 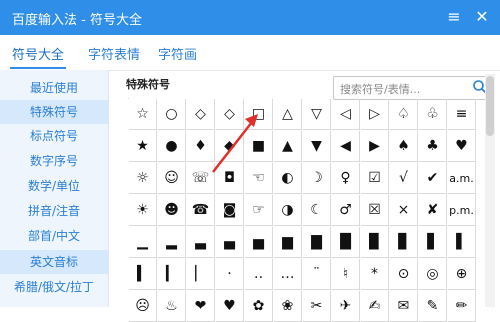 I want to click on symbol-cell: ☑, so click(x=375, y=178).